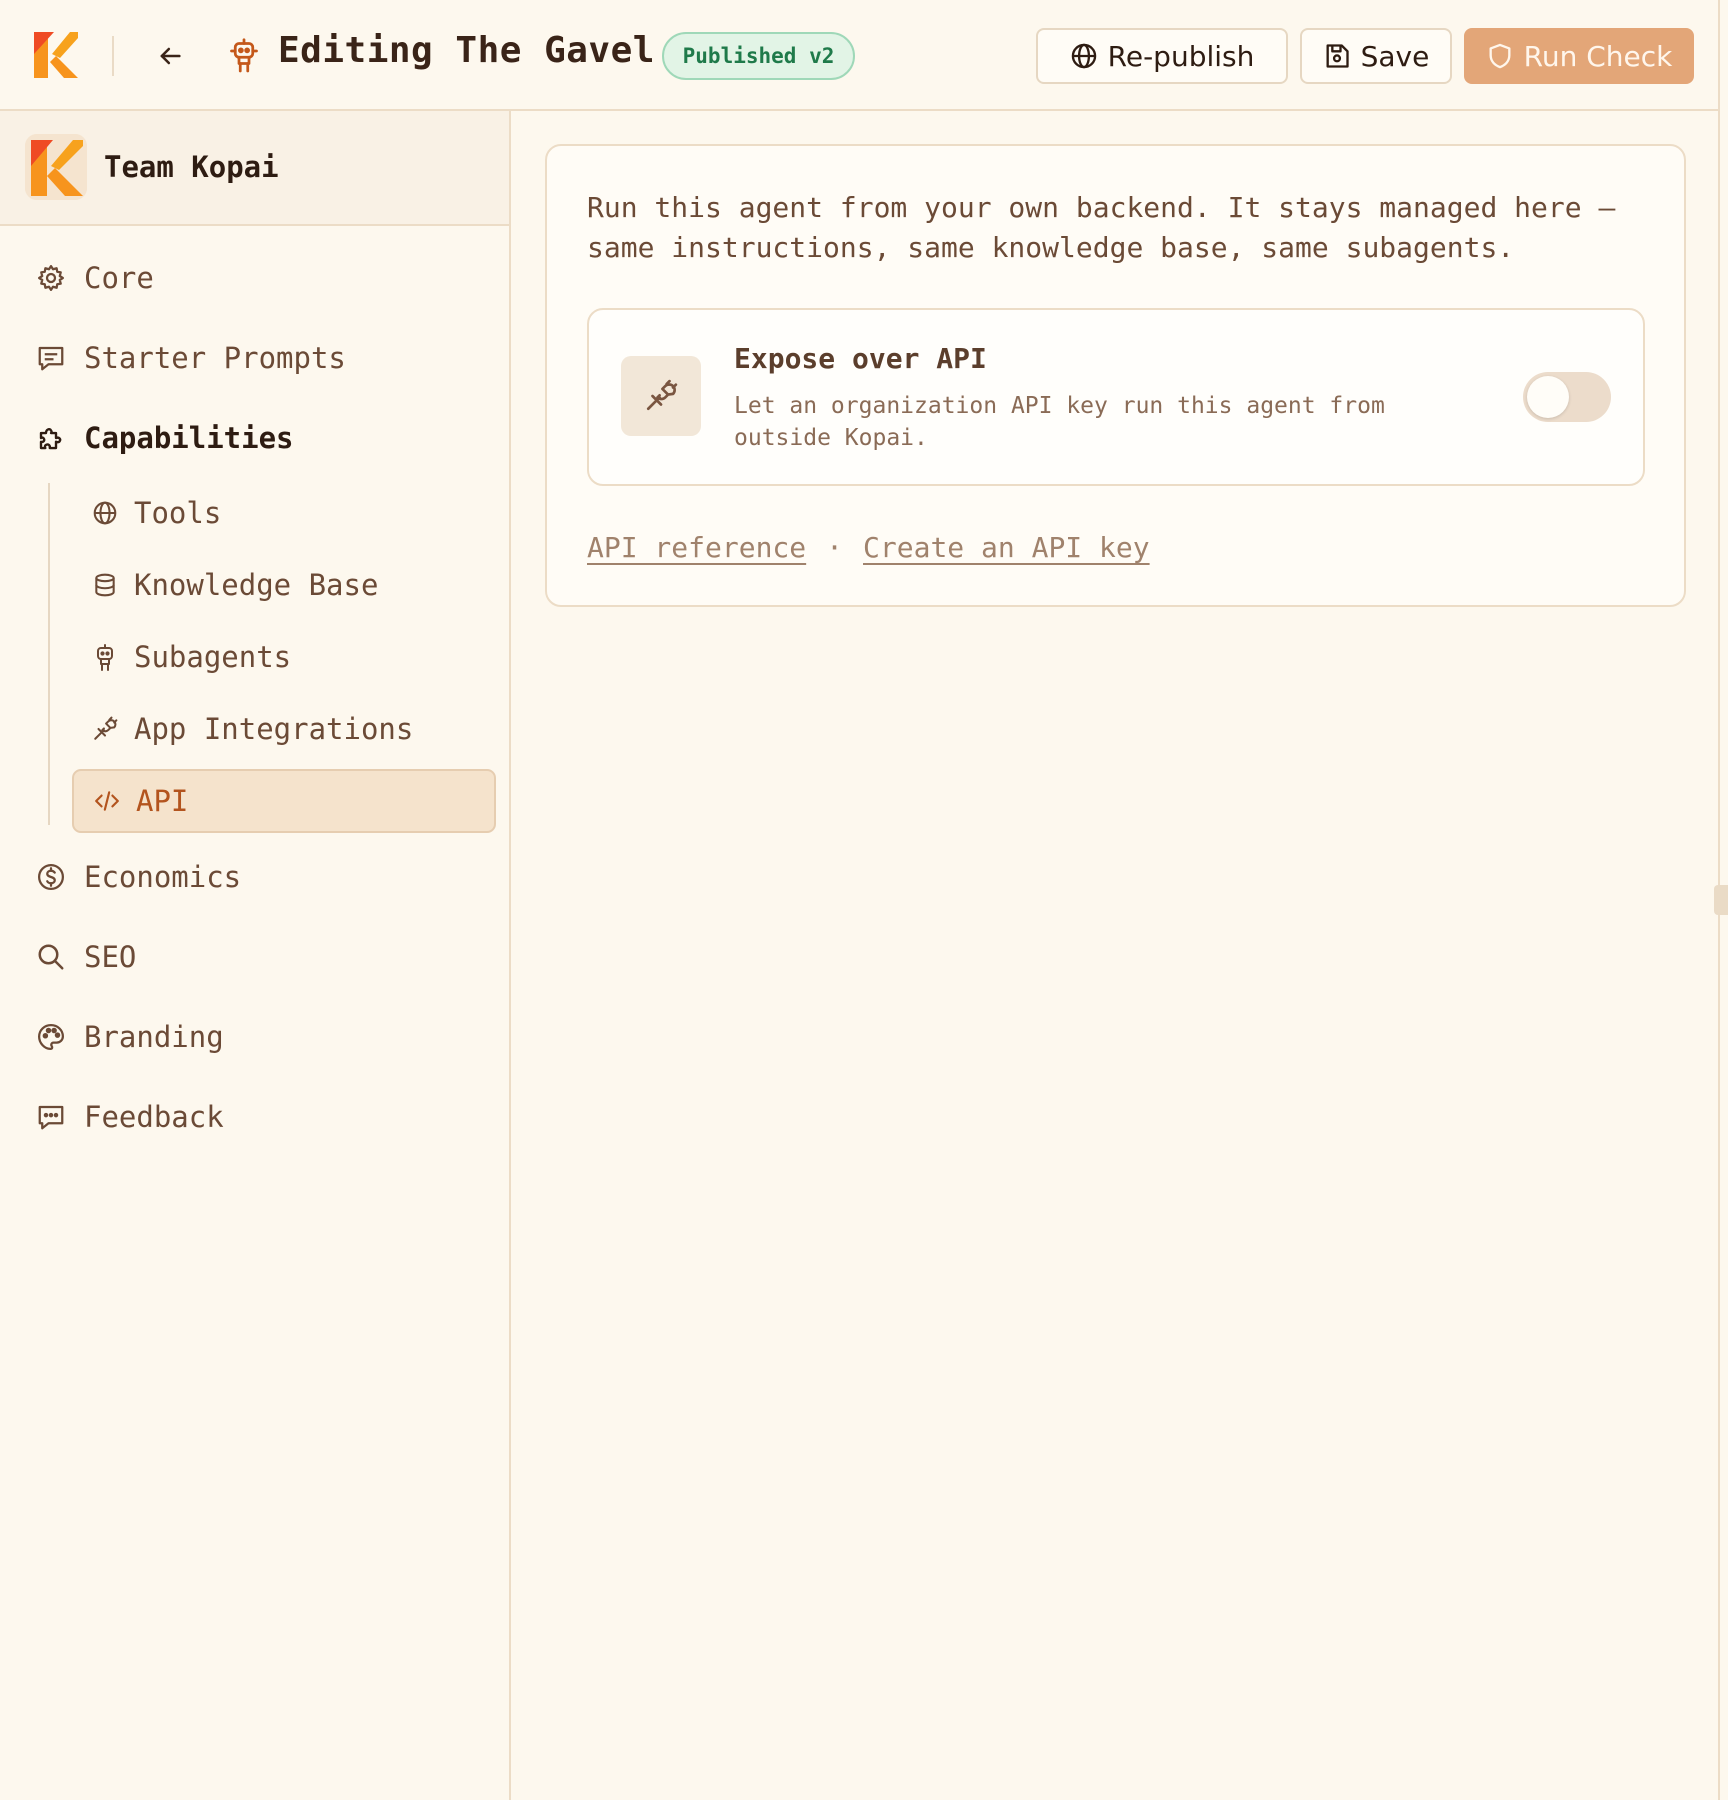 The height and width of the screenshot is (1800, 1728). I want to click on api-reference-link: API reference, so click(696, 547).